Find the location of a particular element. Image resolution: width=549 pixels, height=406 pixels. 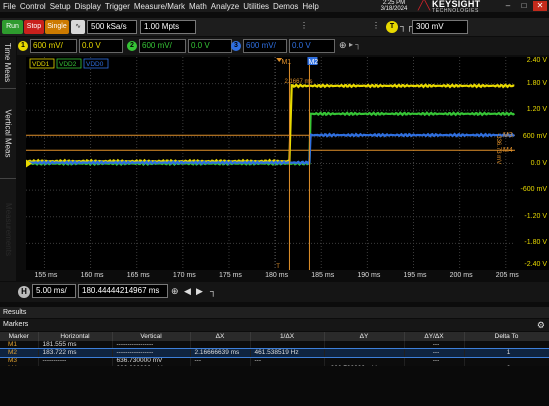

voltage-tick-label: -600 mV is located at coordinates (533, 190).